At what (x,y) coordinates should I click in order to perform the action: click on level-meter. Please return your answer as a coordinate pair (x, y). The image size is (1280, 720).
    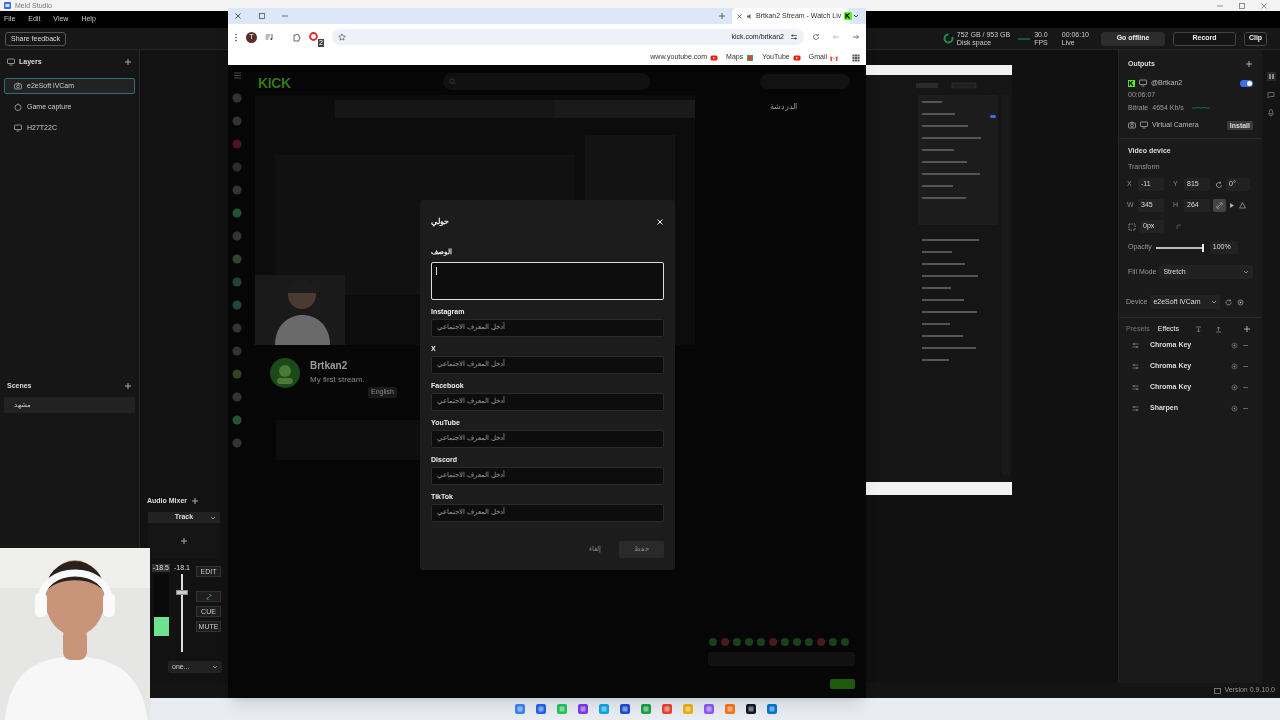
    Looking at the image, I should click on (161, 605).